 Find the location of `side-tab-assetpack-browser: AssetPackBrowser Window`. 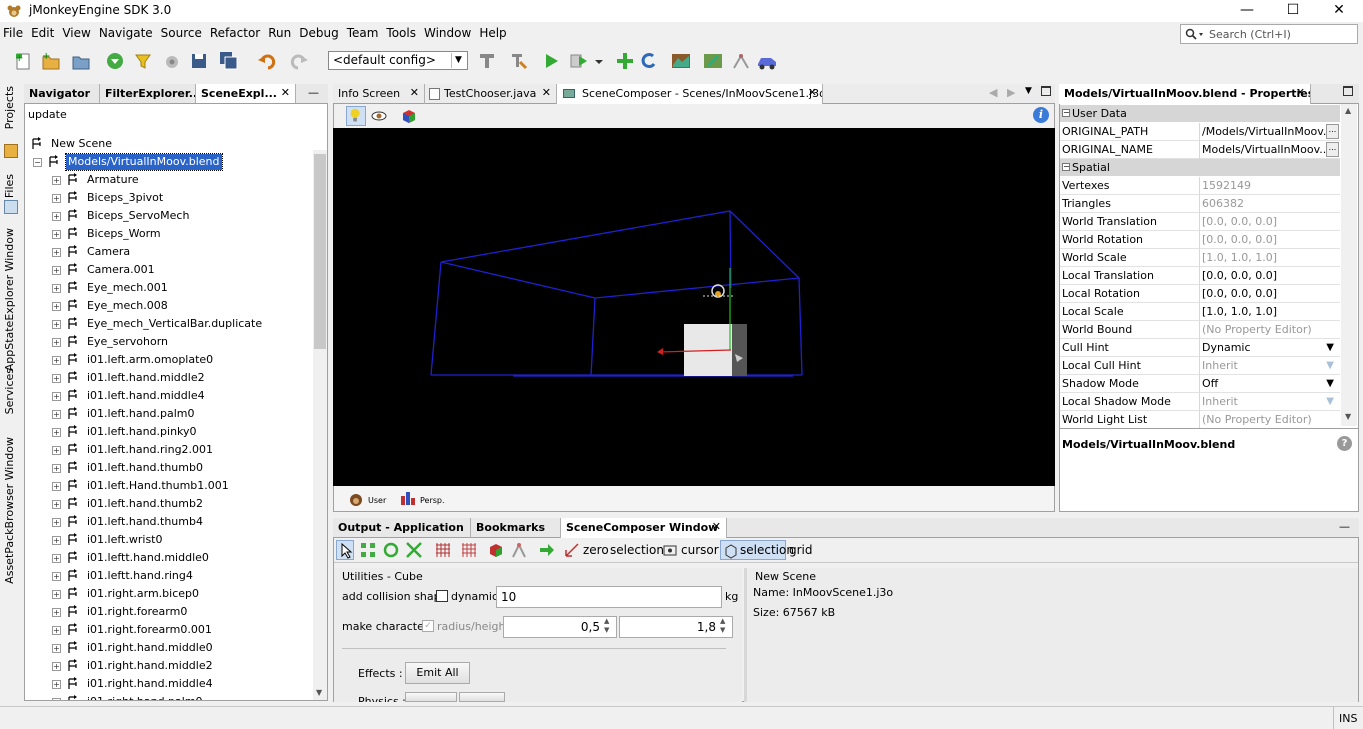

side-tab-assetpack-browser: AssetPackBrowser Window is located at coordinates (9, 510).